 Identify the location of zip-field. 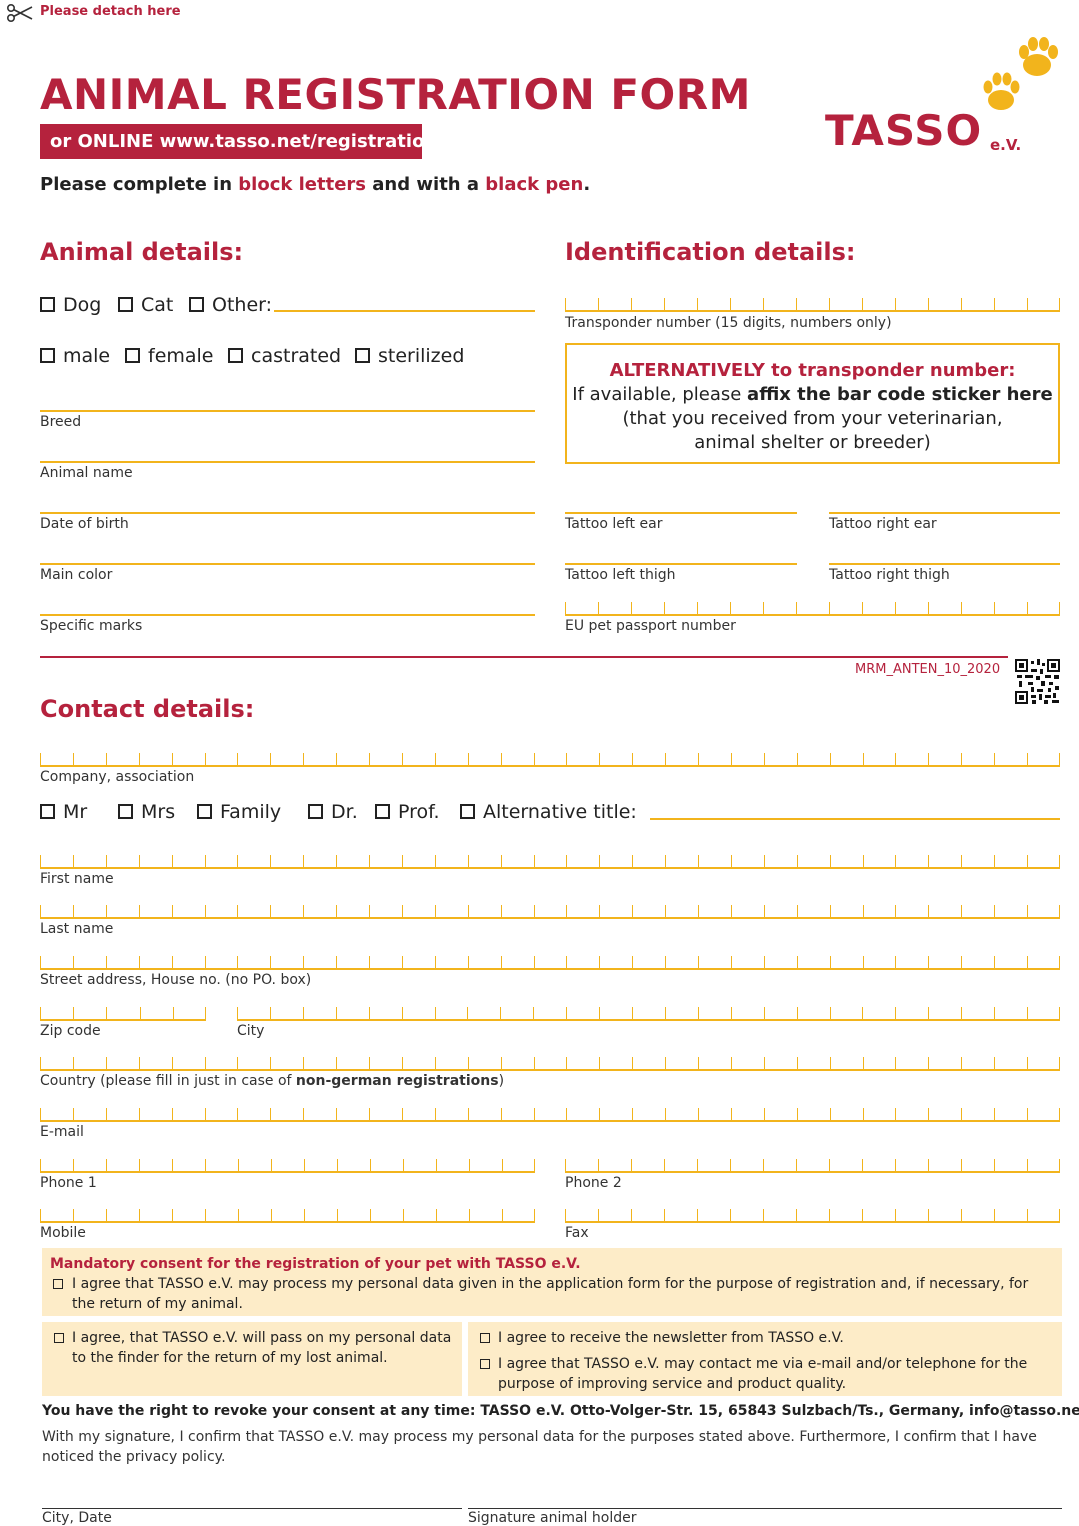
(123, 1011).